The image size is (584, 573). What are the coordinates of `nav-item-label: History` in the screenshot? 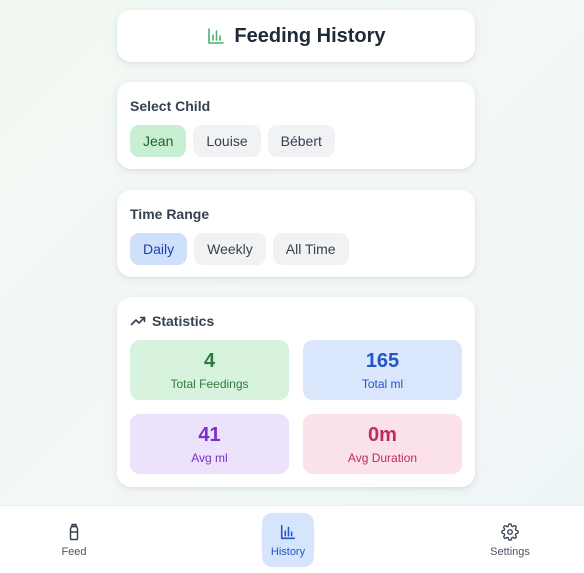 It's located at (288, 551).